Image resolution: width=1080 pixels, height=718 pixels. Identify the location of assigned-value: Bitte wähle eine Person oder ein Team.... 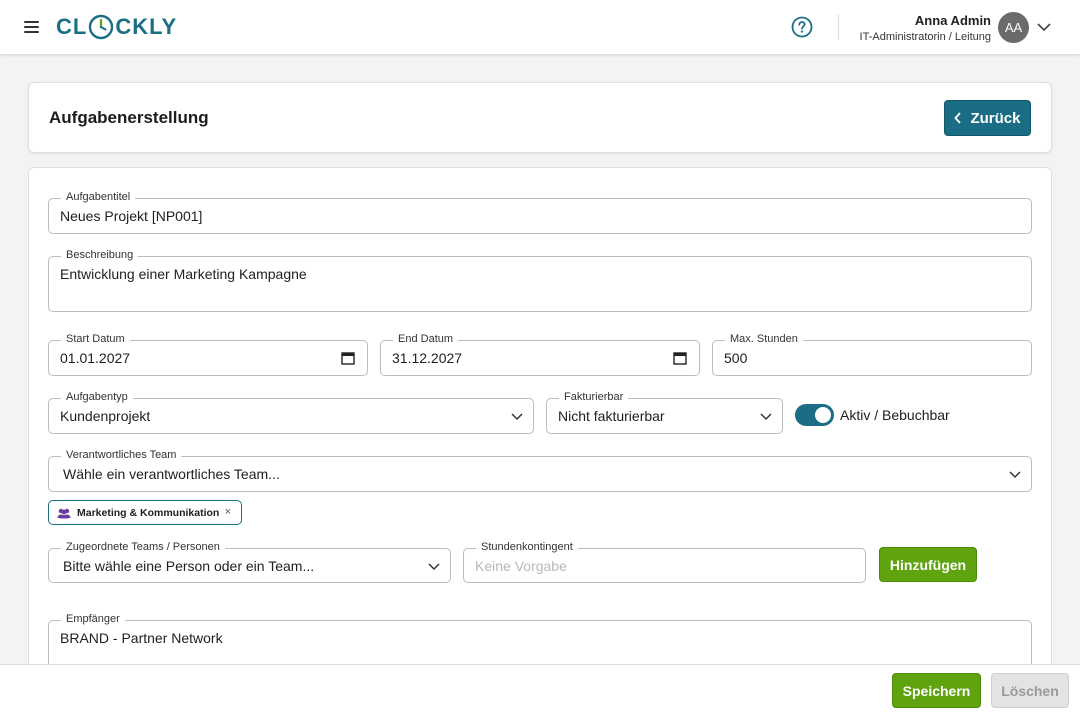
(189, 566).